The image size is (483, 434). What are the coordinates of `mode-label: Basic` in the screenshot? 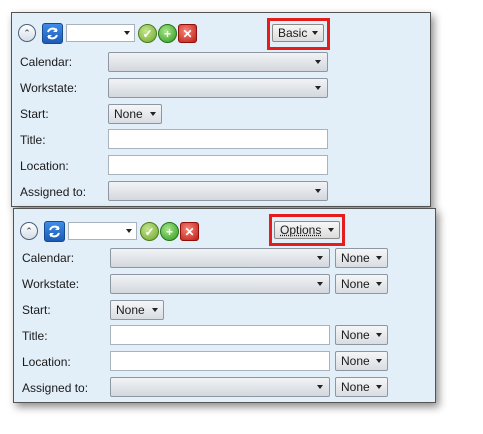 It's located at (293, 33).